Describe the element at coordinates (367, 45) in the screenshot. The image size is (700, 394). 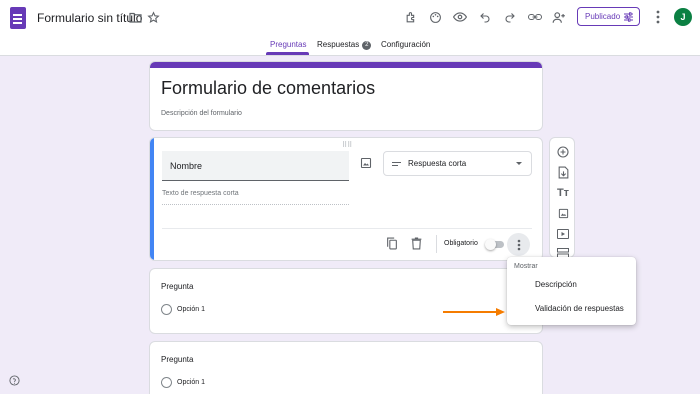
I see `responses-count-badge: 2` at that location.